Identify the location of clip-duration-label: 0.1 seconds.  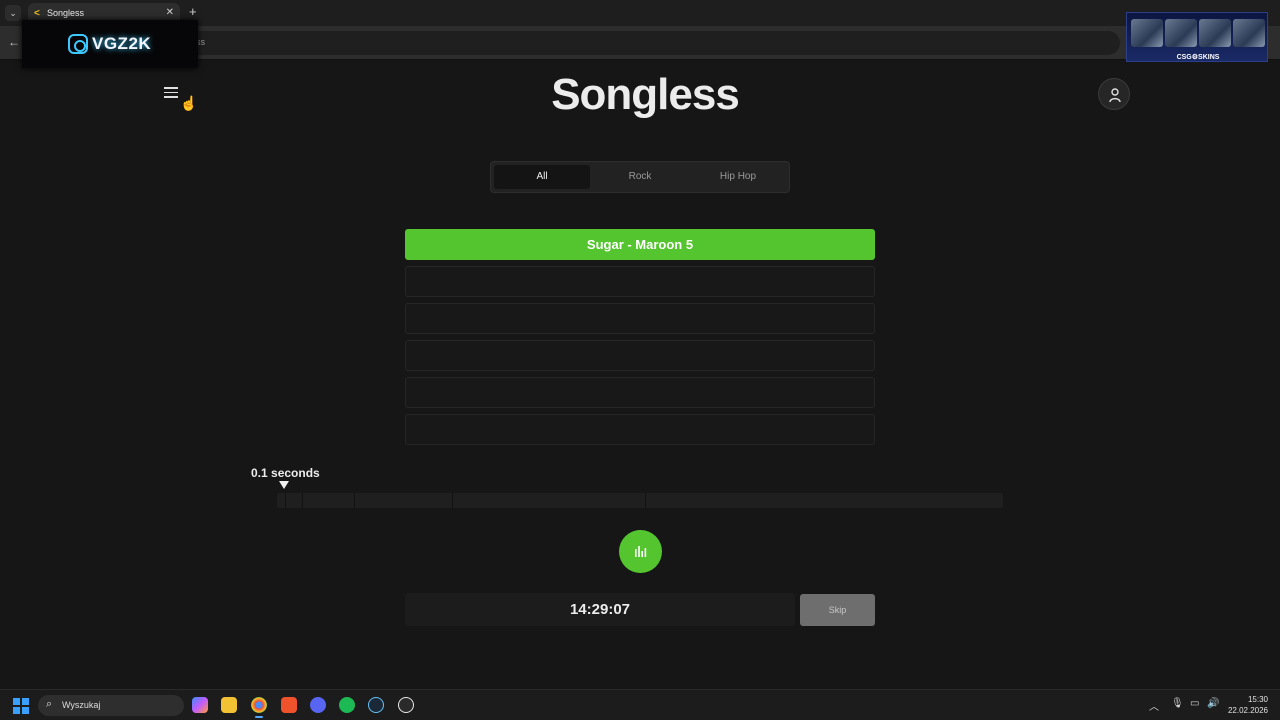
(285, 473).